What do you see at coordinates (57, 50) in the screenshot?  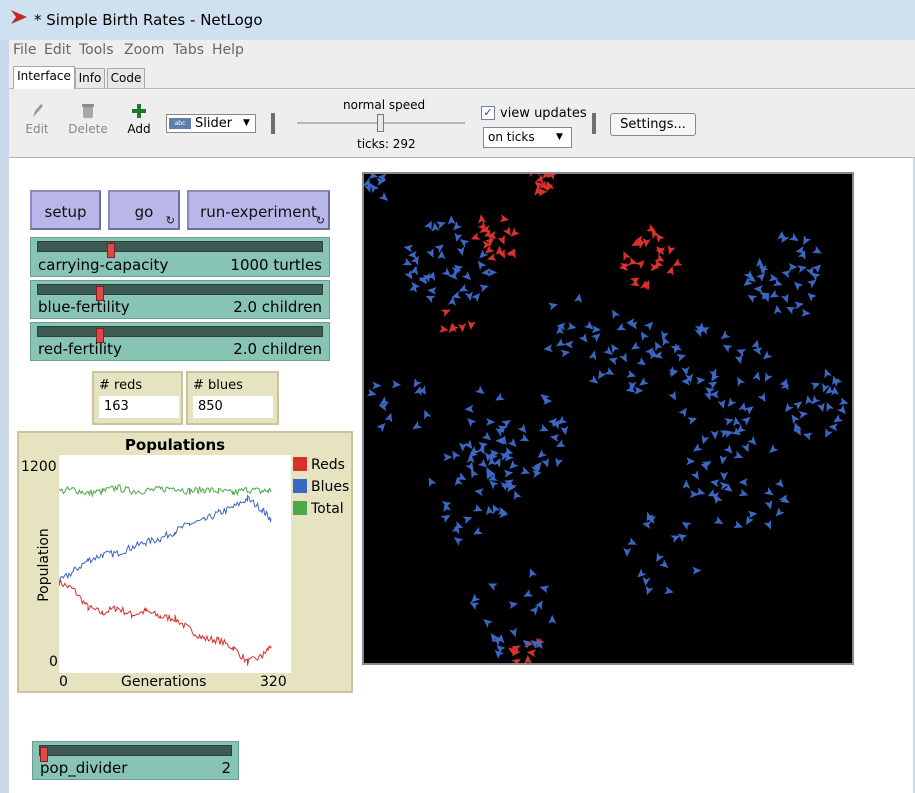 I see `menu-edit: Edit` at bounding box center [57, 50].